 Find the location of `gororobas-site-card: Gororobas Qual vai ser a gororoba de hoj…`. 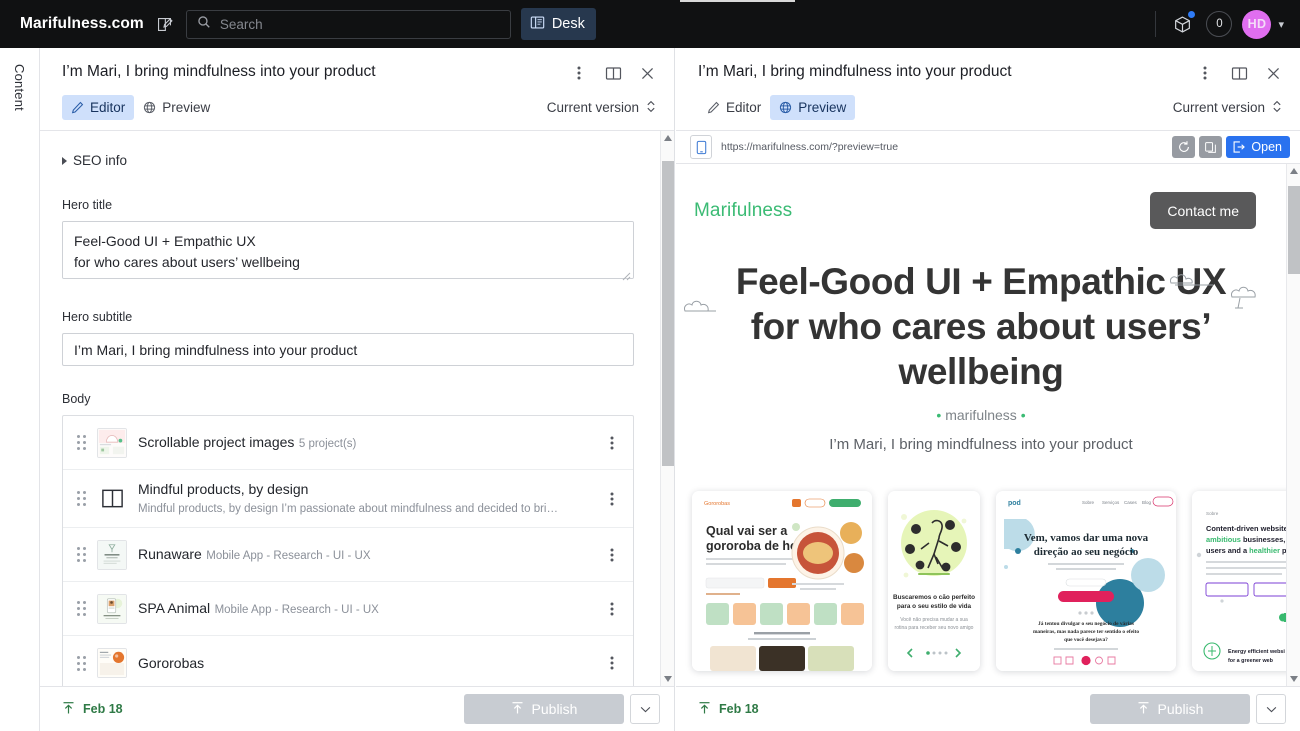

gororobas-site-card: Gororobas Qual vai ser a gororoba de hoj… is located at coordinates (782, 581).